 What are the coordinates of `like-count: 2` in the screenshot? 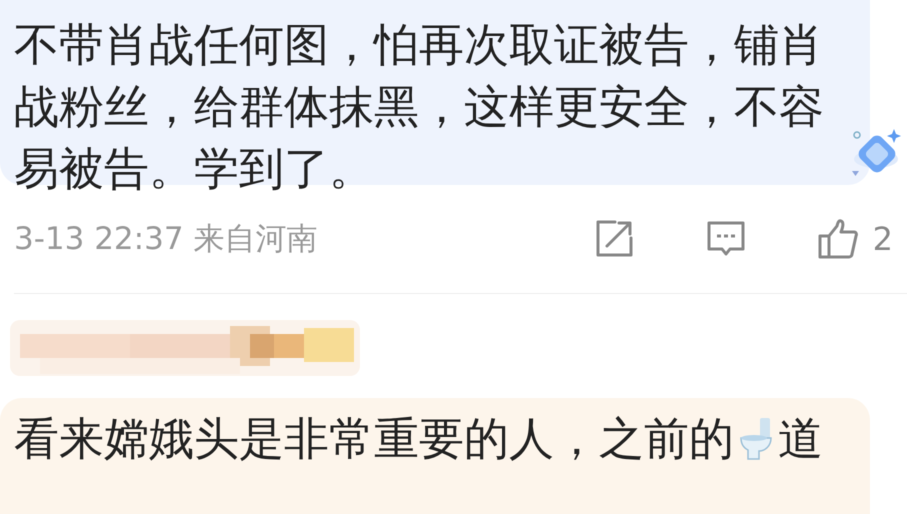 It's located at (882, 239).